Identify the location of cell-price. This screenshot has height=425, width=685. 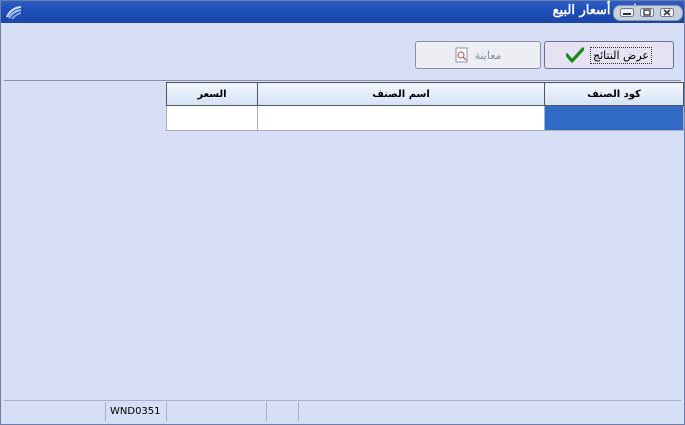
(212, 118).